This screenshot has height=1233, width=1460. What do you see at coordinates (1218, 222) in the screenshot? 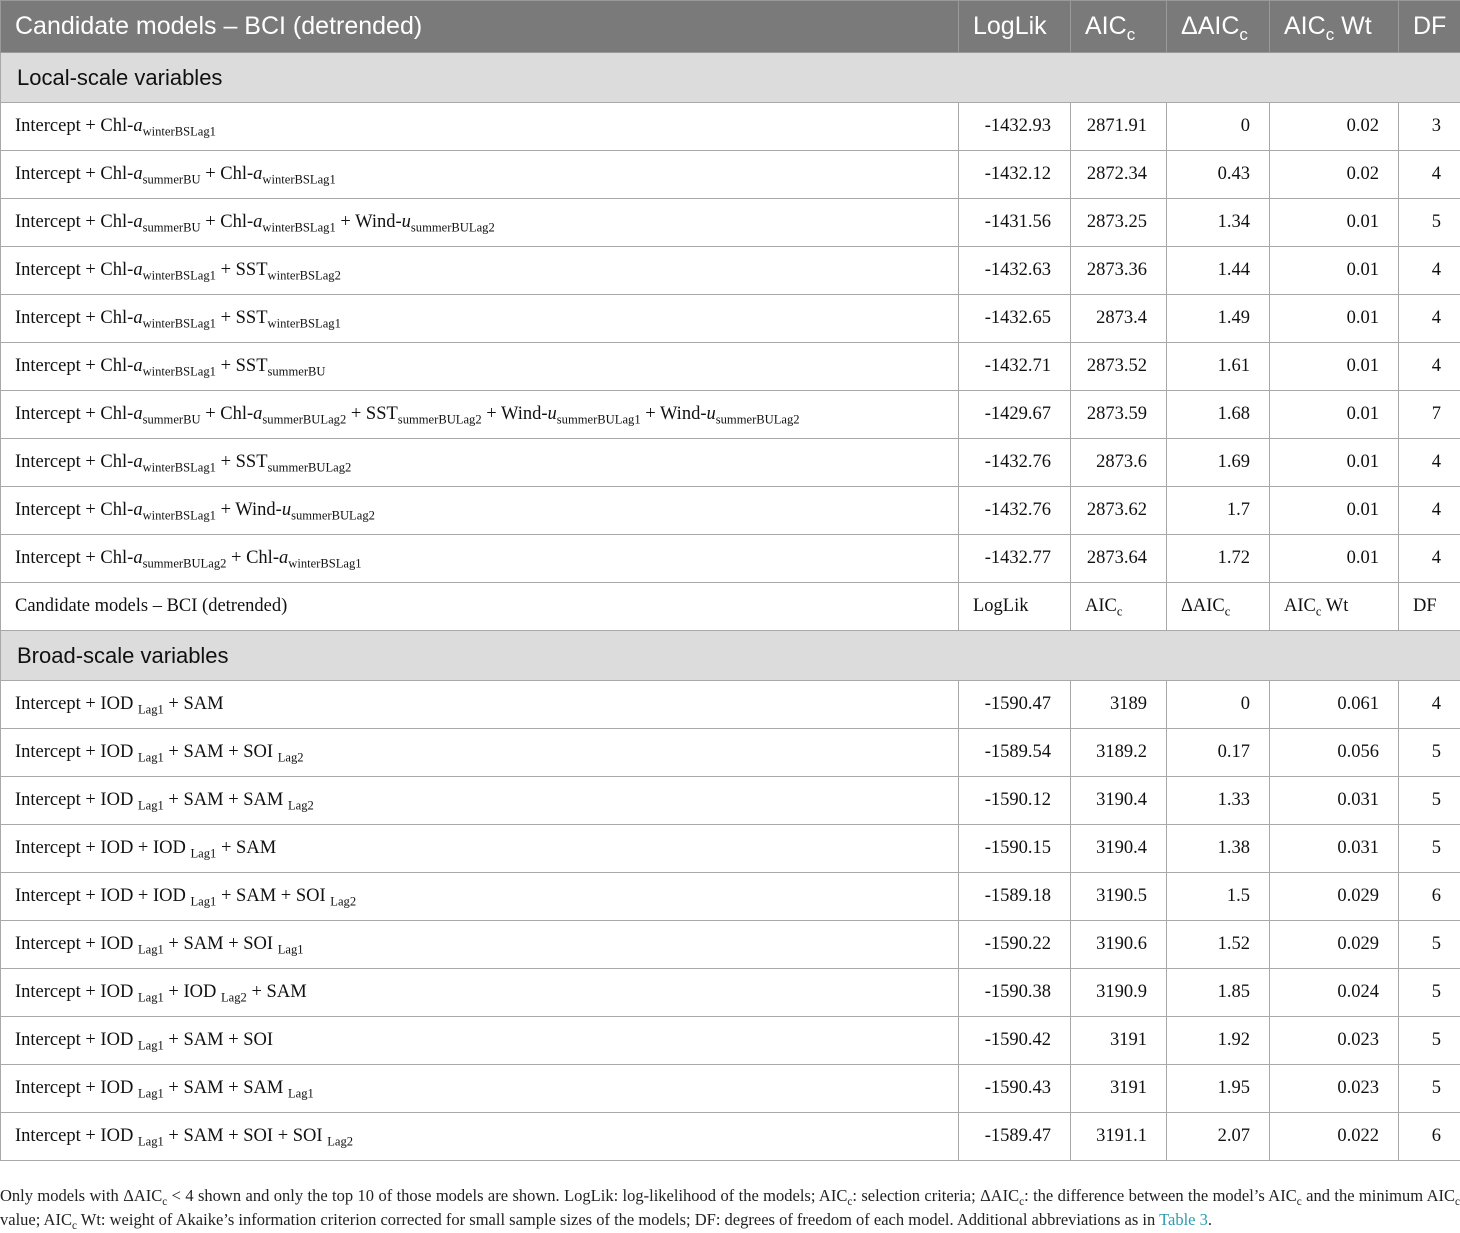
I see `daicc-cell: 1.34` at bounding box center [1218, 222].